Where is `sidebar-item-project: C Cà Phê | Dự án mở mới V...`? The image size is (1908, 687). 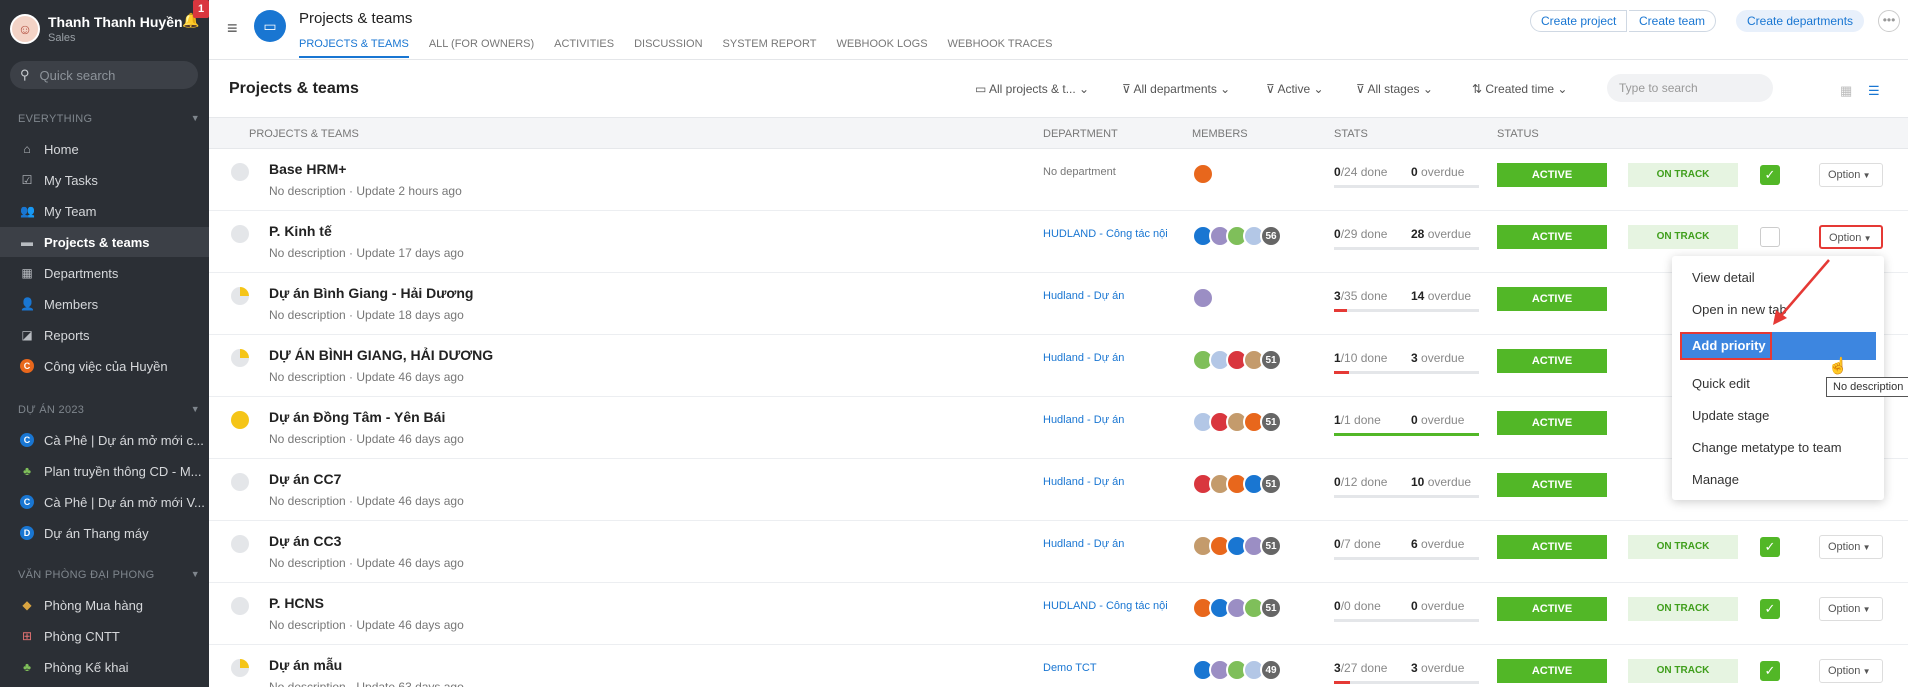
sidebar-item-project: C Cà Phê | Dự án mở mới V... is located at coordinates (104, 502).